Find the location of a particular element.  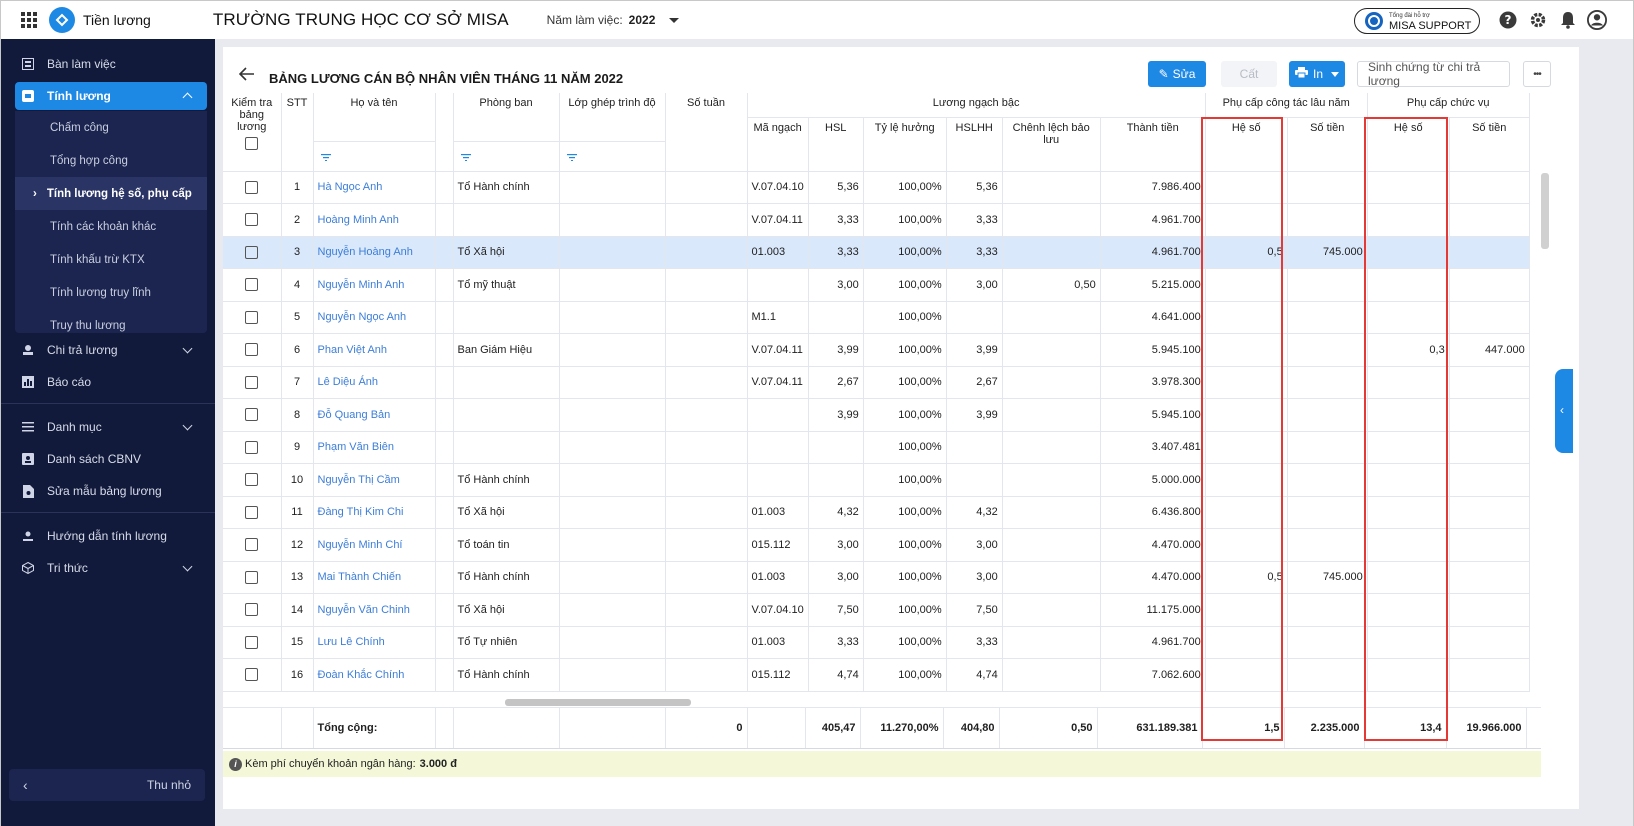

cell-name: Lưu Lê Chính is located at coordinates (374, 642).